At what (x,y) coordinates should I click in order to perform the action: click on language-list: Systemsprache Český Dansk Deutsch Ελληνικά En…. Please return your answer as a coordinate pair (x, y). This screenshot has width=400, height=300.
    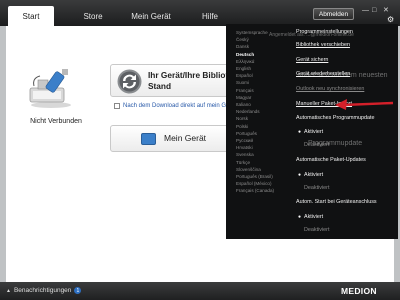
    Looking at the image, I should click on (266, 112).